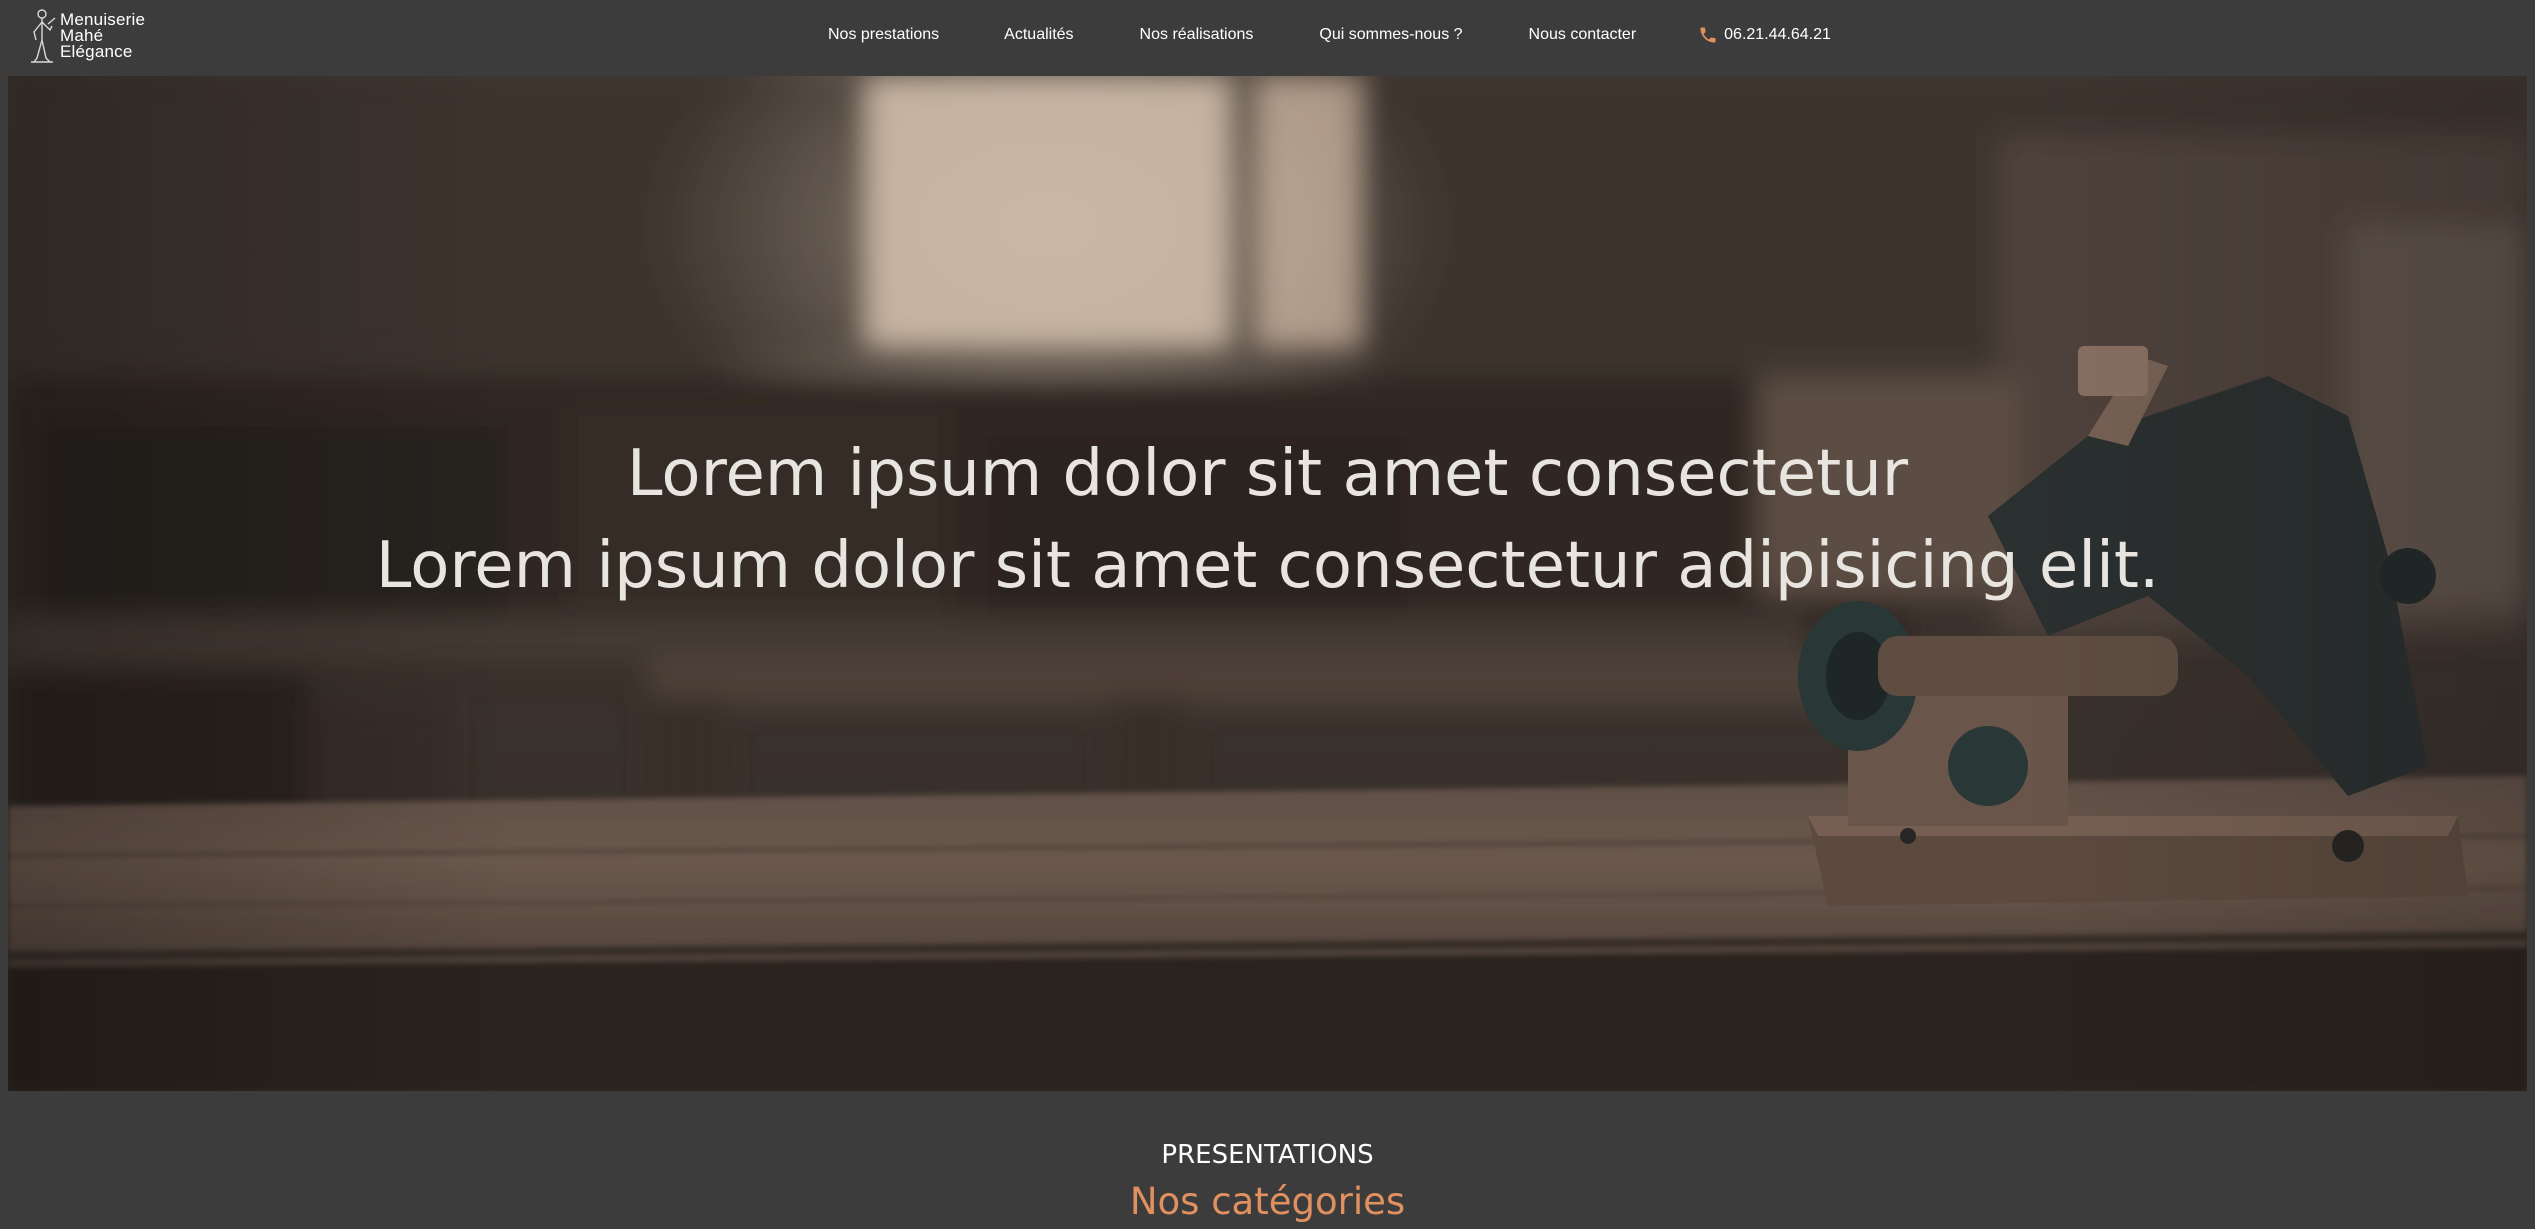  What do you see at coordinates (883, 35) in the screenshot?
I see `nav-link-prestations: Nos prestations` at bounding box center [883, 35].